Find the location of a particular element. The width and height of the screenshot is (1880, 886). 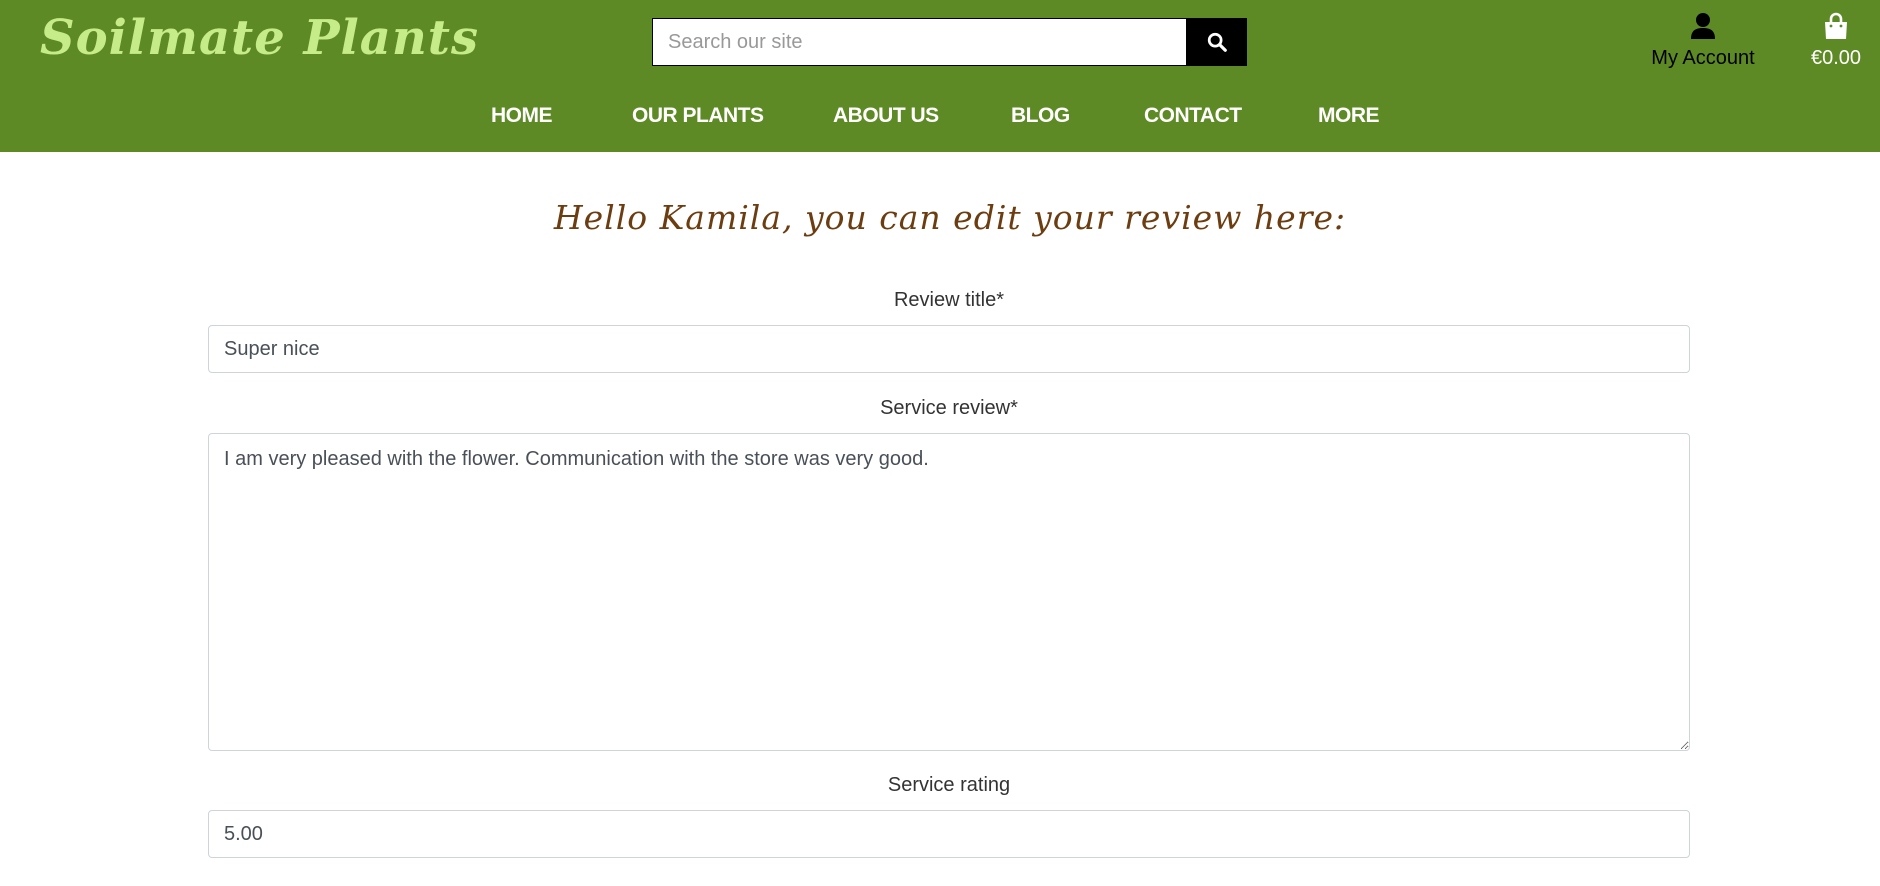

search-icon is located at coordinates (1217, 42).